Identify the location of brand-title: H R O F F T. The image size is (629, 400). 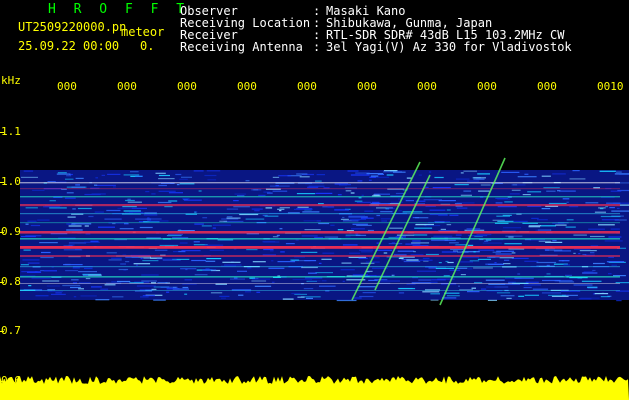
(119, 9).